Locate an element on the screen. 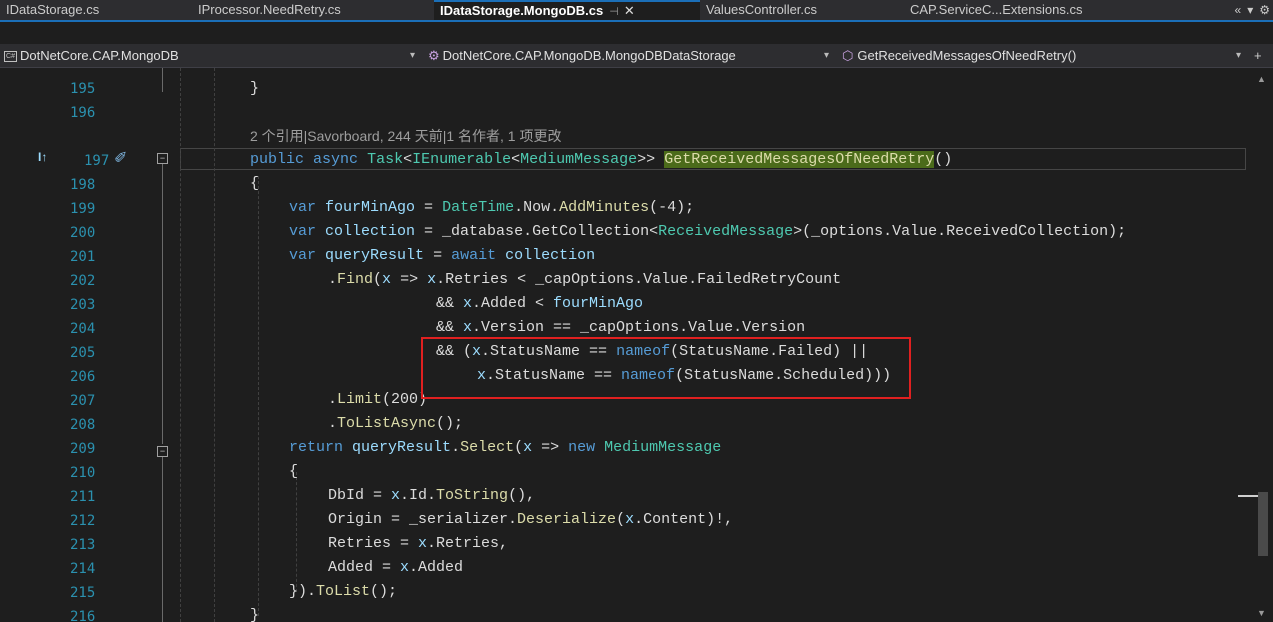 The height and width of the screenshot is (622, 1273). line-number: 216 is located at coordinates (83, 615).